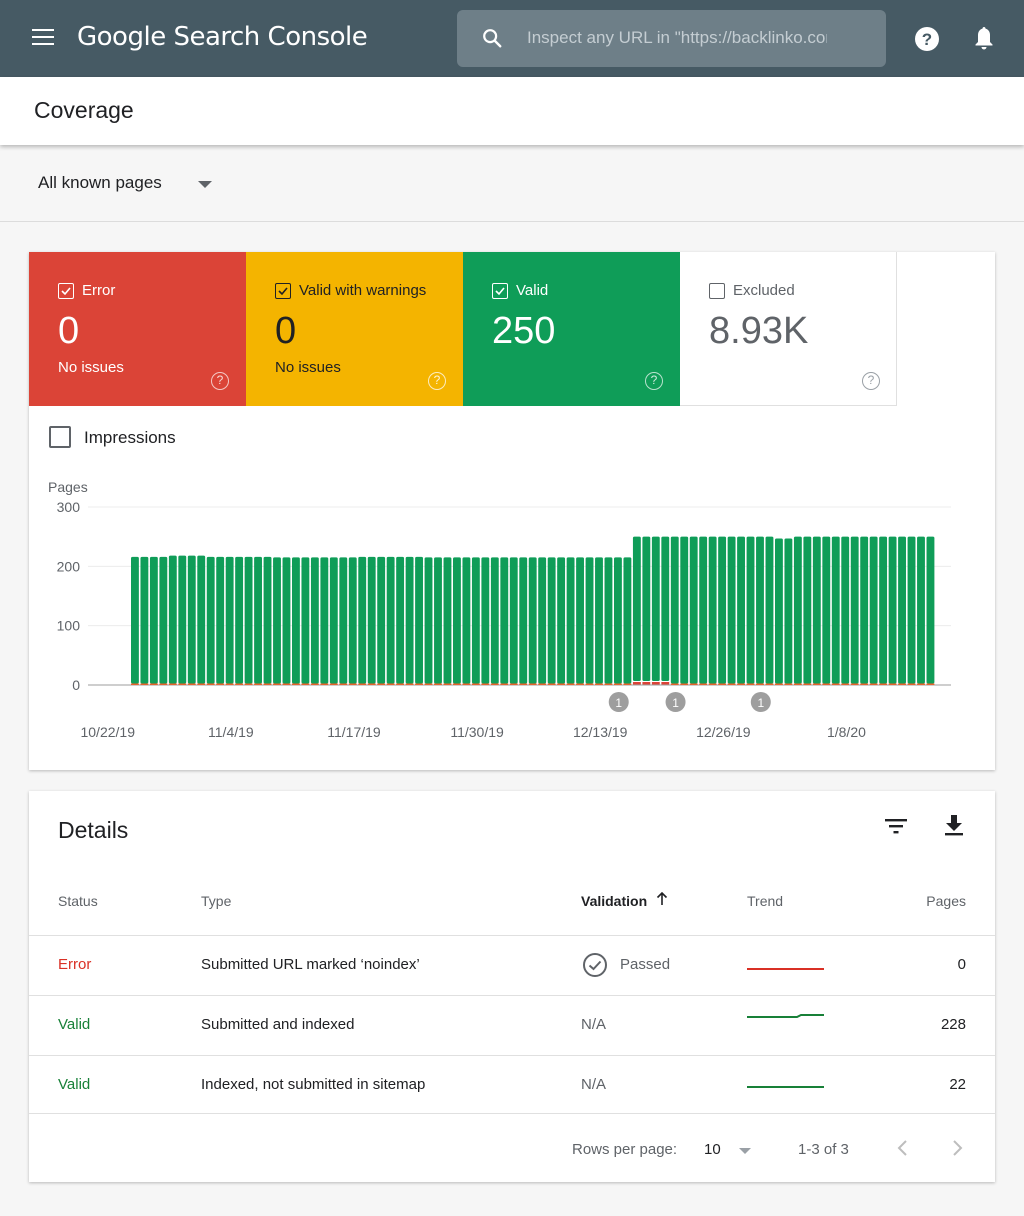 The height and width of the screenshot is (1216, 1024). Describe the element at coordinates (946, 901) in the screenshot. I see `column-header-pages: Pages` at that location.